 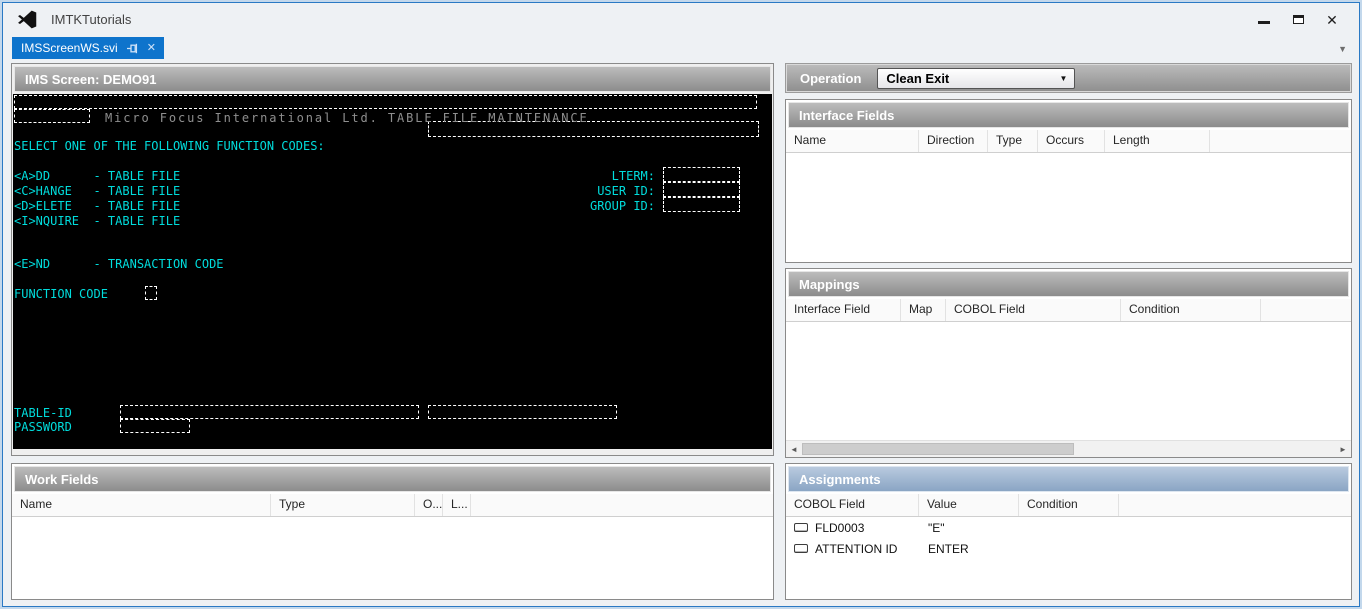 What do you see at coordinates (43, 413) in the screenshot?
I see `screen-text: TABLE-ID` at bounding box center [43, 413].